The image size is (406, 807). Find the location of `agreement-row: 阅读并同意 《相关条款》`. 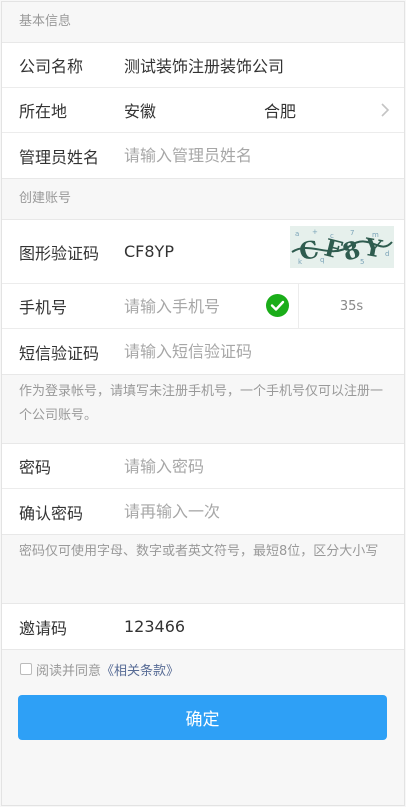

agreement-row: 阅读并同意 《相关条款》 is located at coordinates (203, 669).